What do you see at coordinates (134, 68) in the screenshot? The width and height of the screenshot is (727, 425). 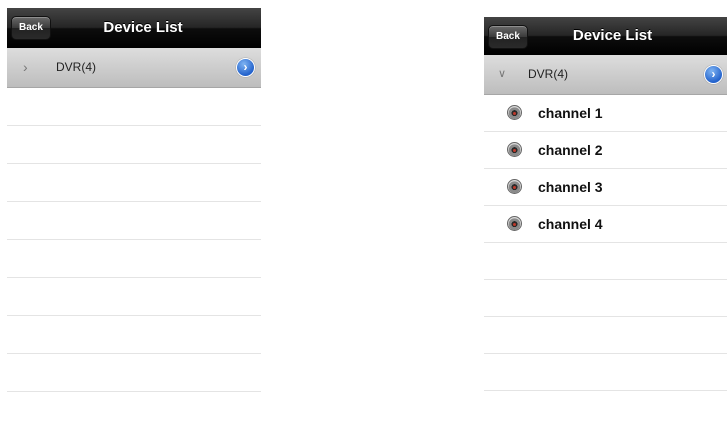 I see `group-row-dvr: › DVR(4) ›` at bounding box center [134, 68].